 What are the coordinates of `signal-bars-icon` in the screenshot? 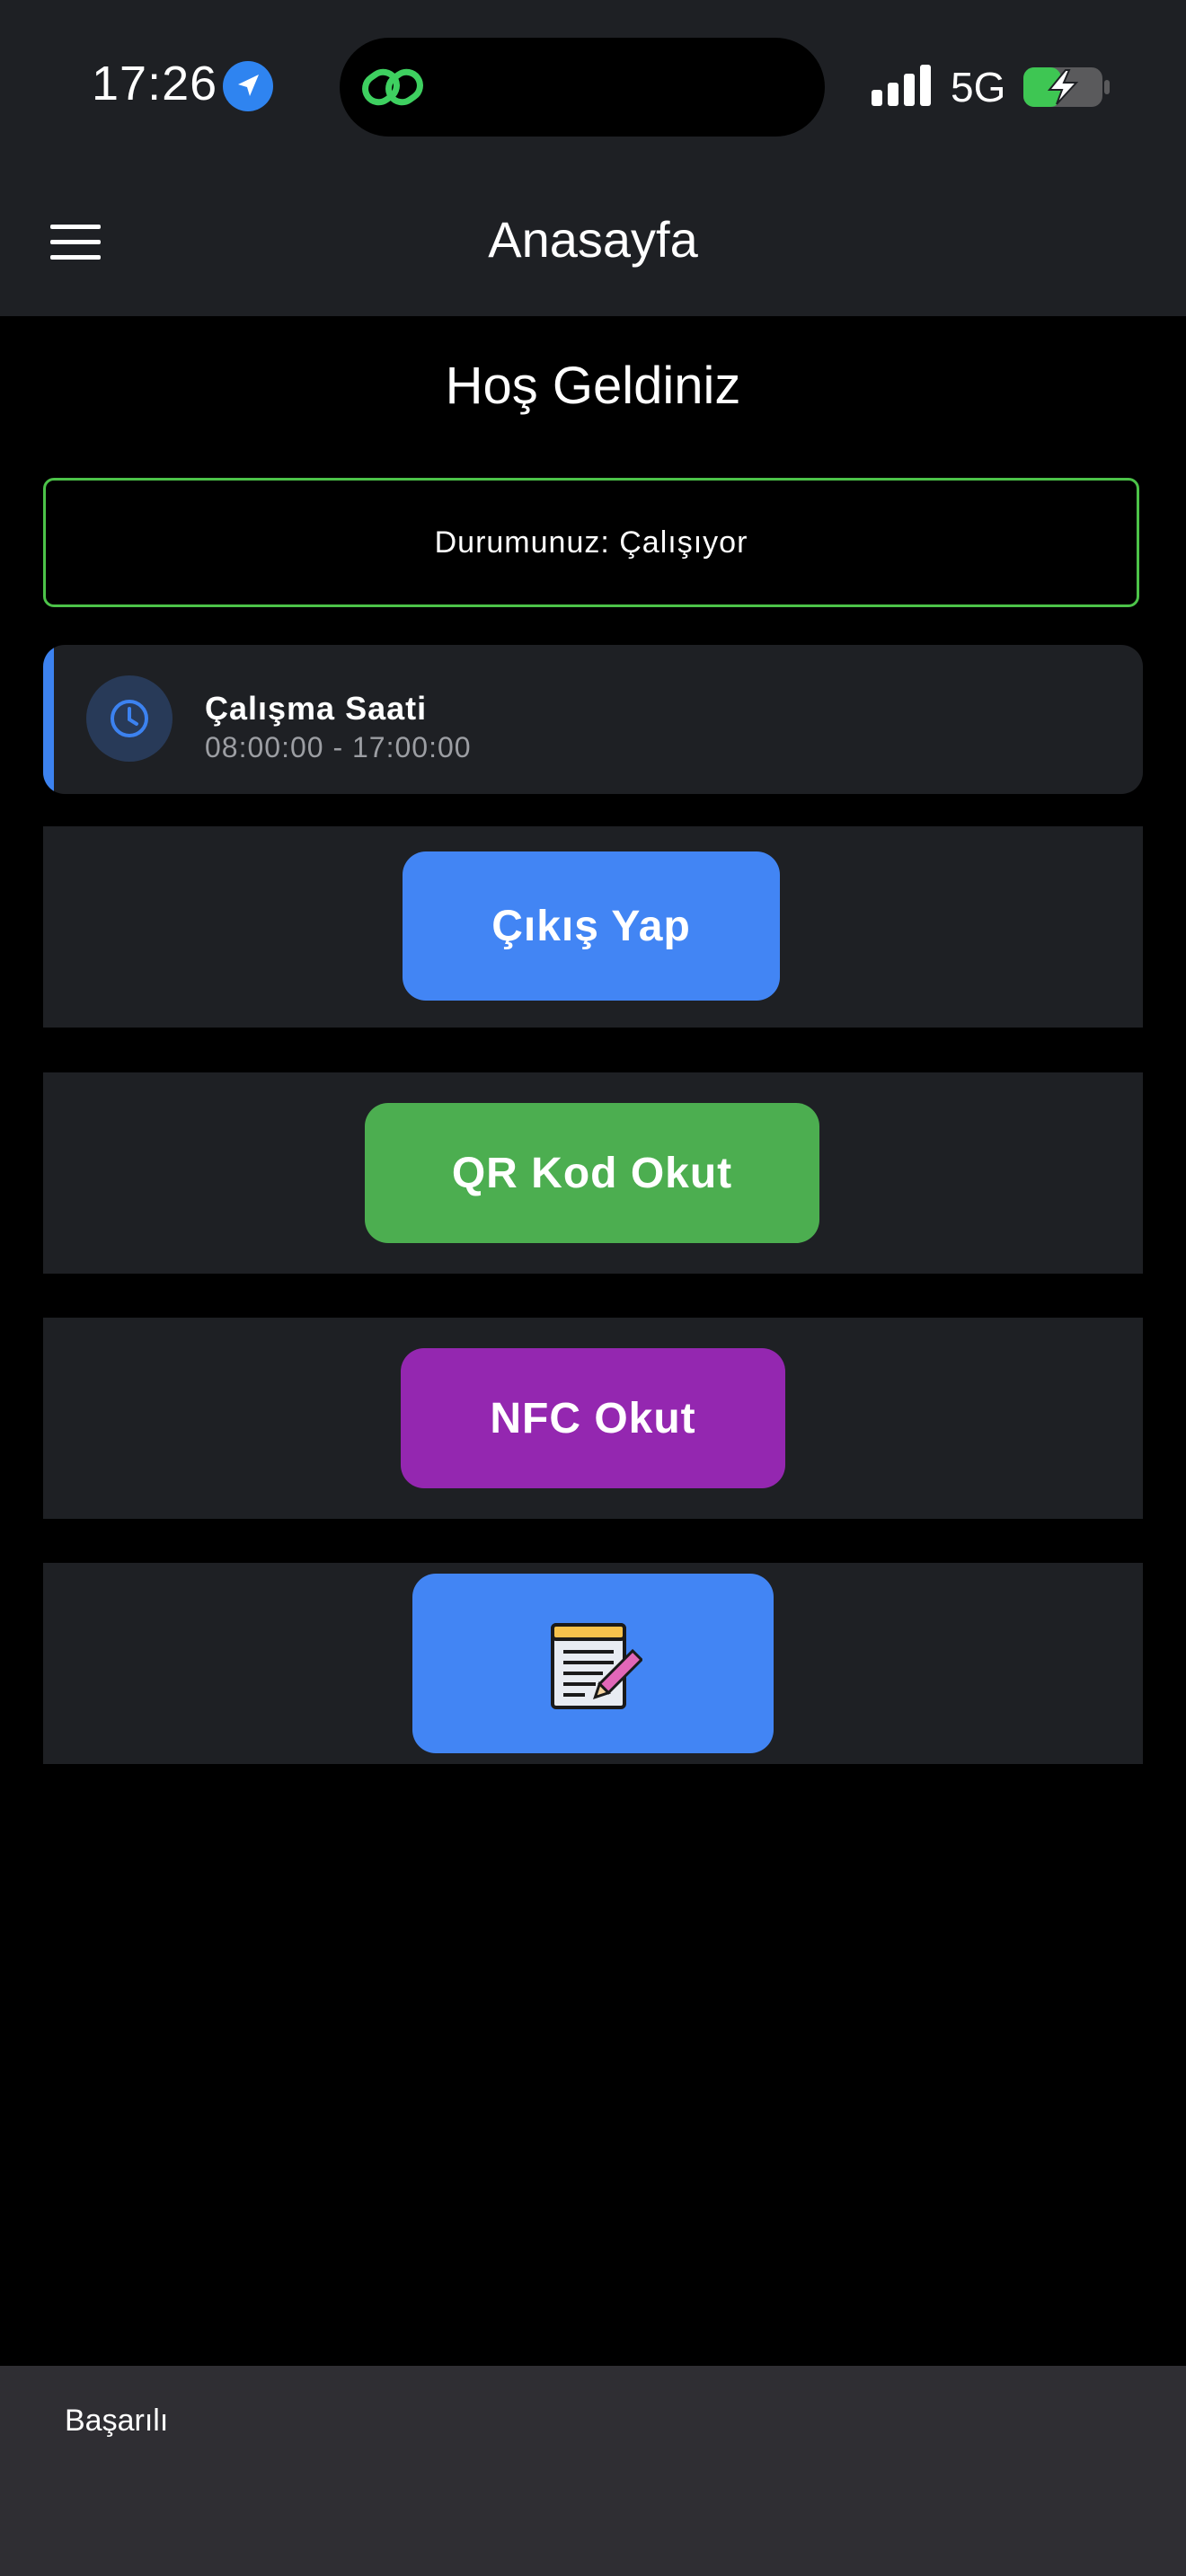 It's located at (901, 85).